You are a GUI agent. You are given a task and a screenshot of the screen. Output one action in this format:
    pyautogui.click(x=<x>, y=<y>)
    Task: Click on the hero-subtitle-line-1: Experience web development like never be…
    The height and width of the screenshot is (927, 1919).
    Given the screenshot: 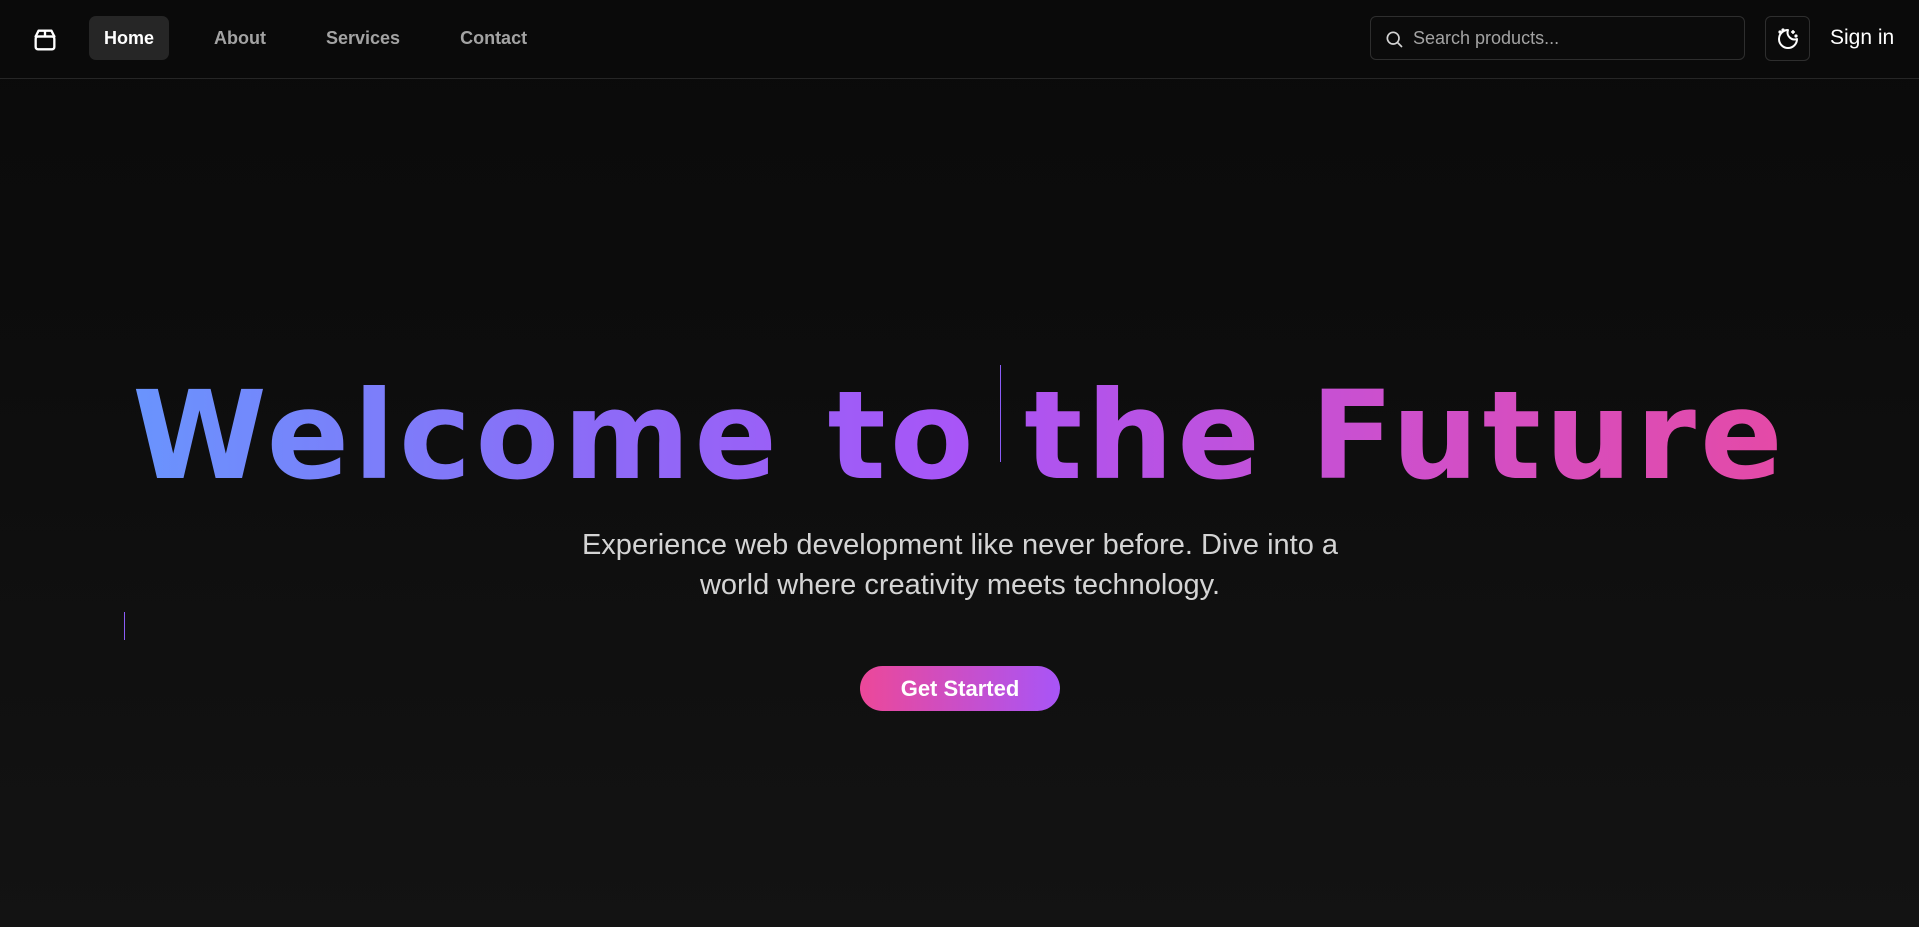 What is the action you would take?
    pyautogui.click(x=960, y=545)
    